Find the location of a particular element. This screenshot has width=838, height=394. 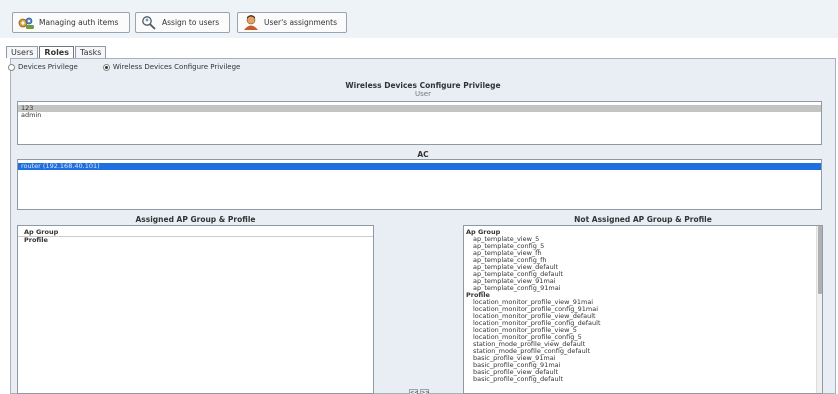

user-list-item: 123 is located at coordinates (419, 108).